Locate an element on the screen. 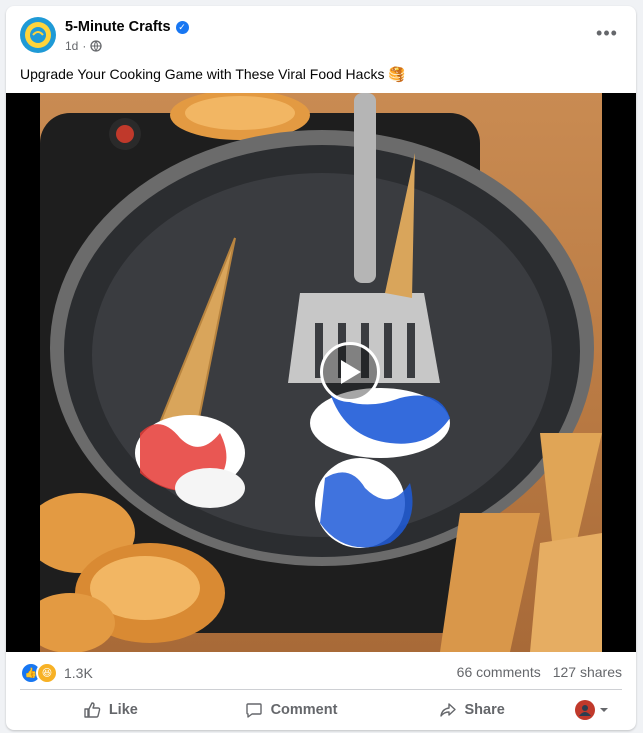  person-icon is located at coordinates (585, 710).